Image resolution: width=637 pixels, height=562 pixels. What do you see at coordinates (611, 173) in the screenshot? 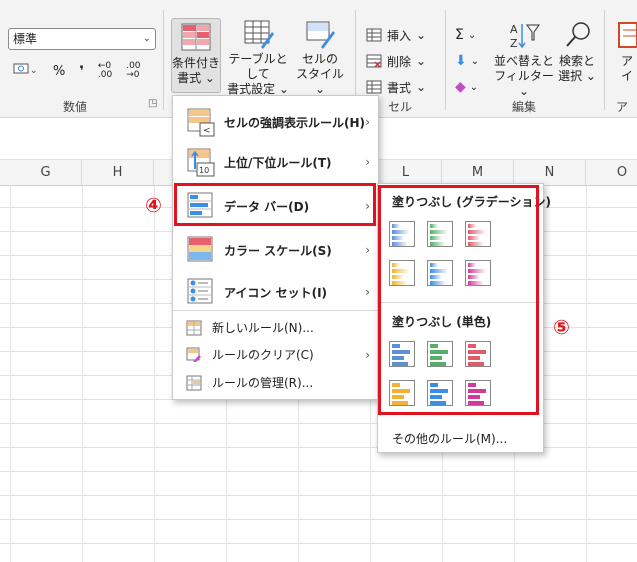
I see `column-header-o: O` at bounding box center [611, 173].